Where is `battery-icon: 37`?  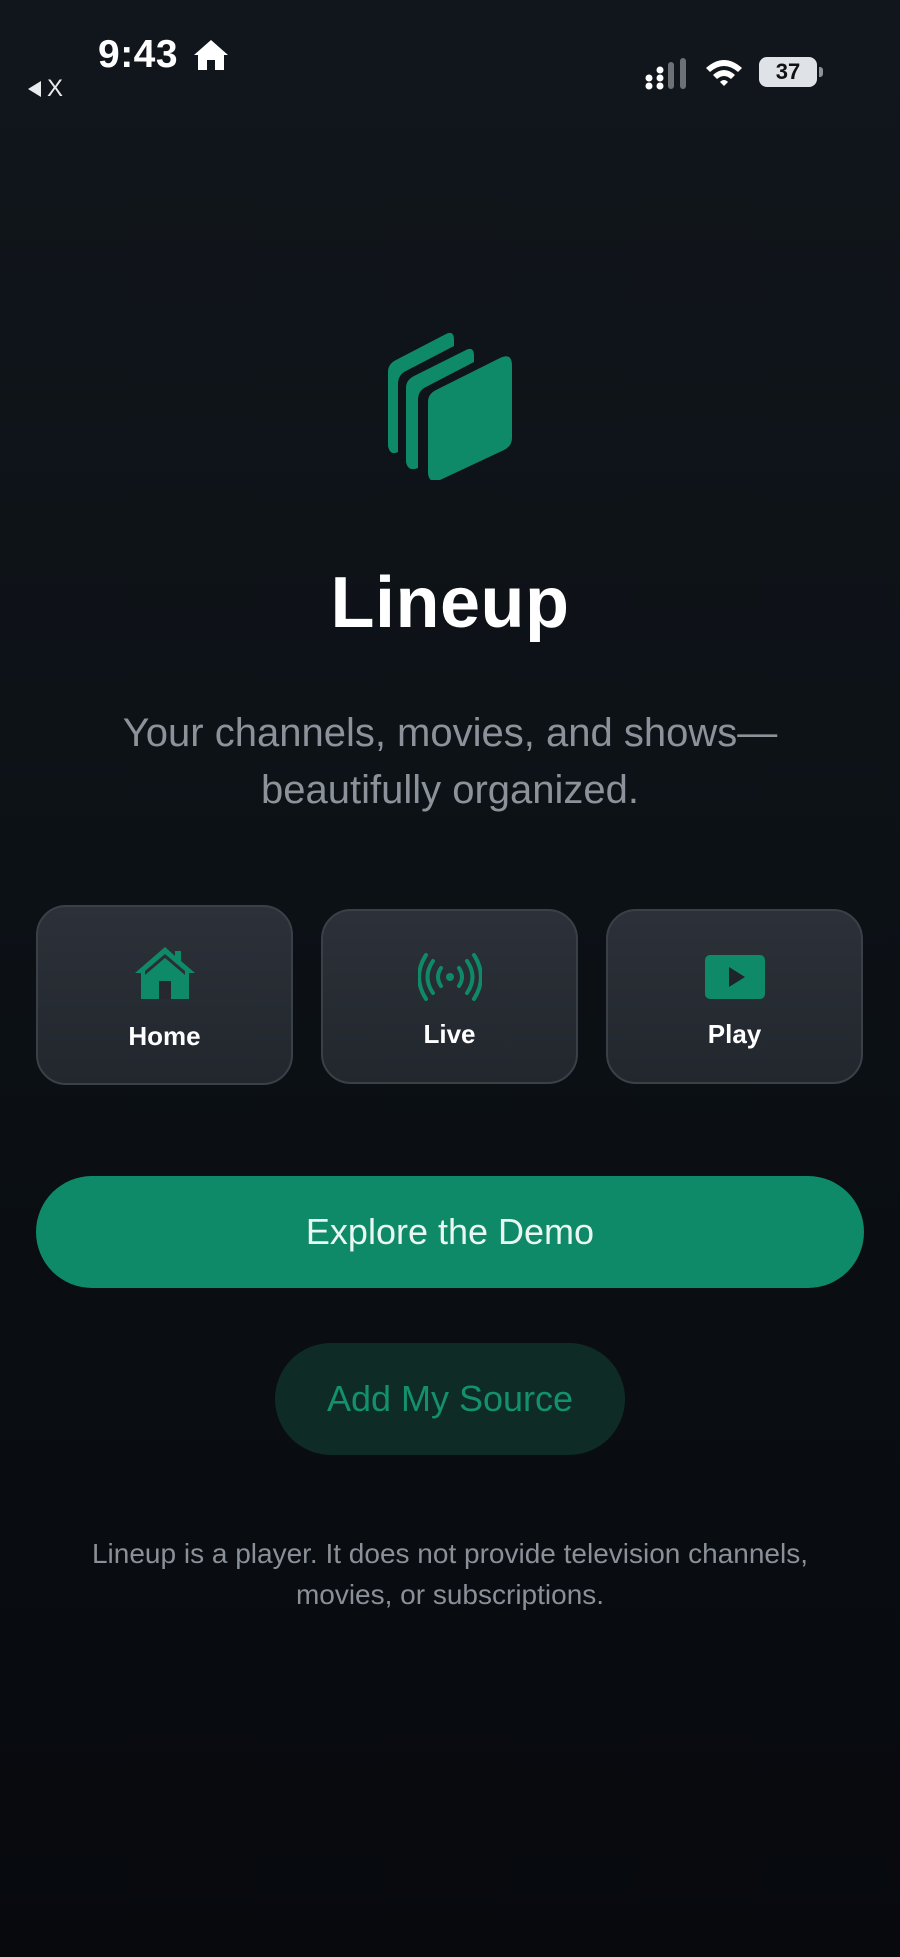
battery-icon: 37 is located at coordinates (791, 72).